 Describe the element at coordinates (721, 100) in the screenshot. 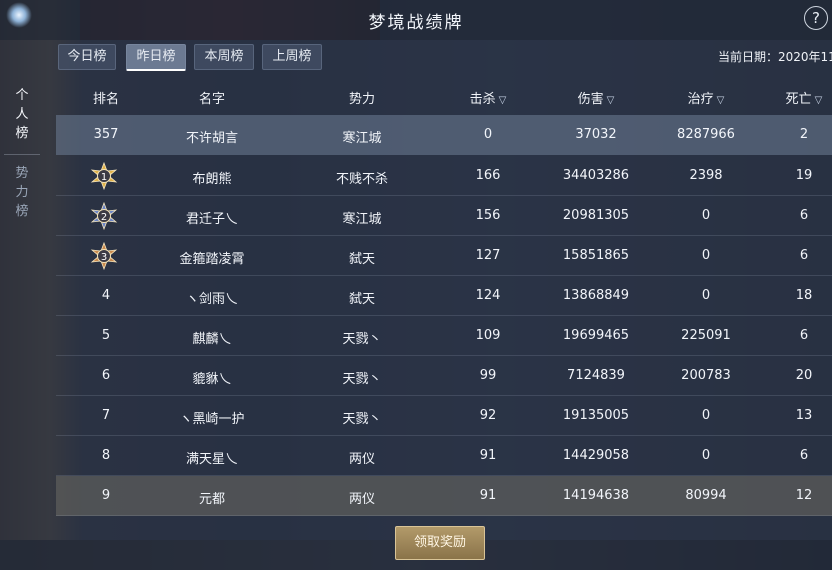

I see `sort-healing-icon: ▽` at that location.